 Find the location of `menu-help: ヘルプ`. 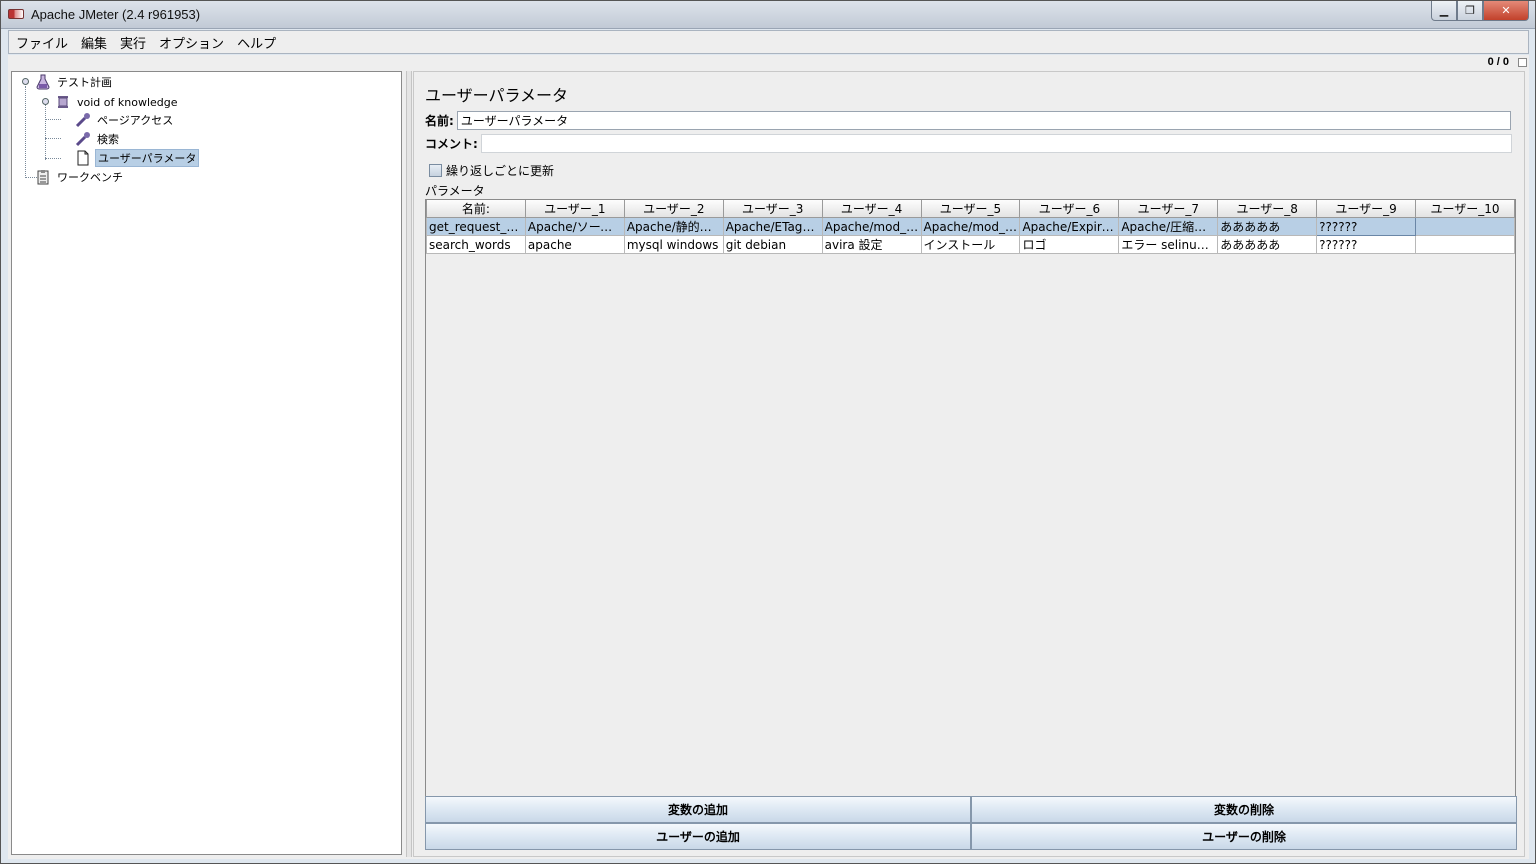

menu-help: ヘルプ is located at coordinates (256, 42).